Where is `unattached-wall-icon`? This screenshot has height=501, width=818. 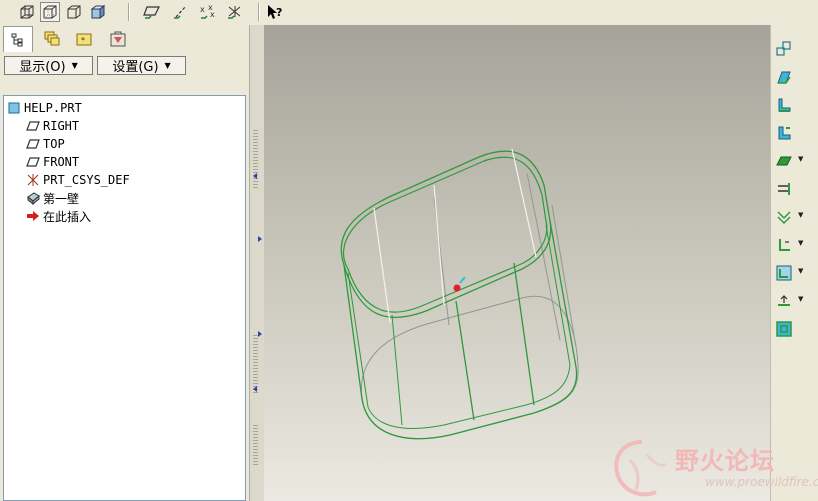
unattached-wall-icon is located at coordinates (784, 133).